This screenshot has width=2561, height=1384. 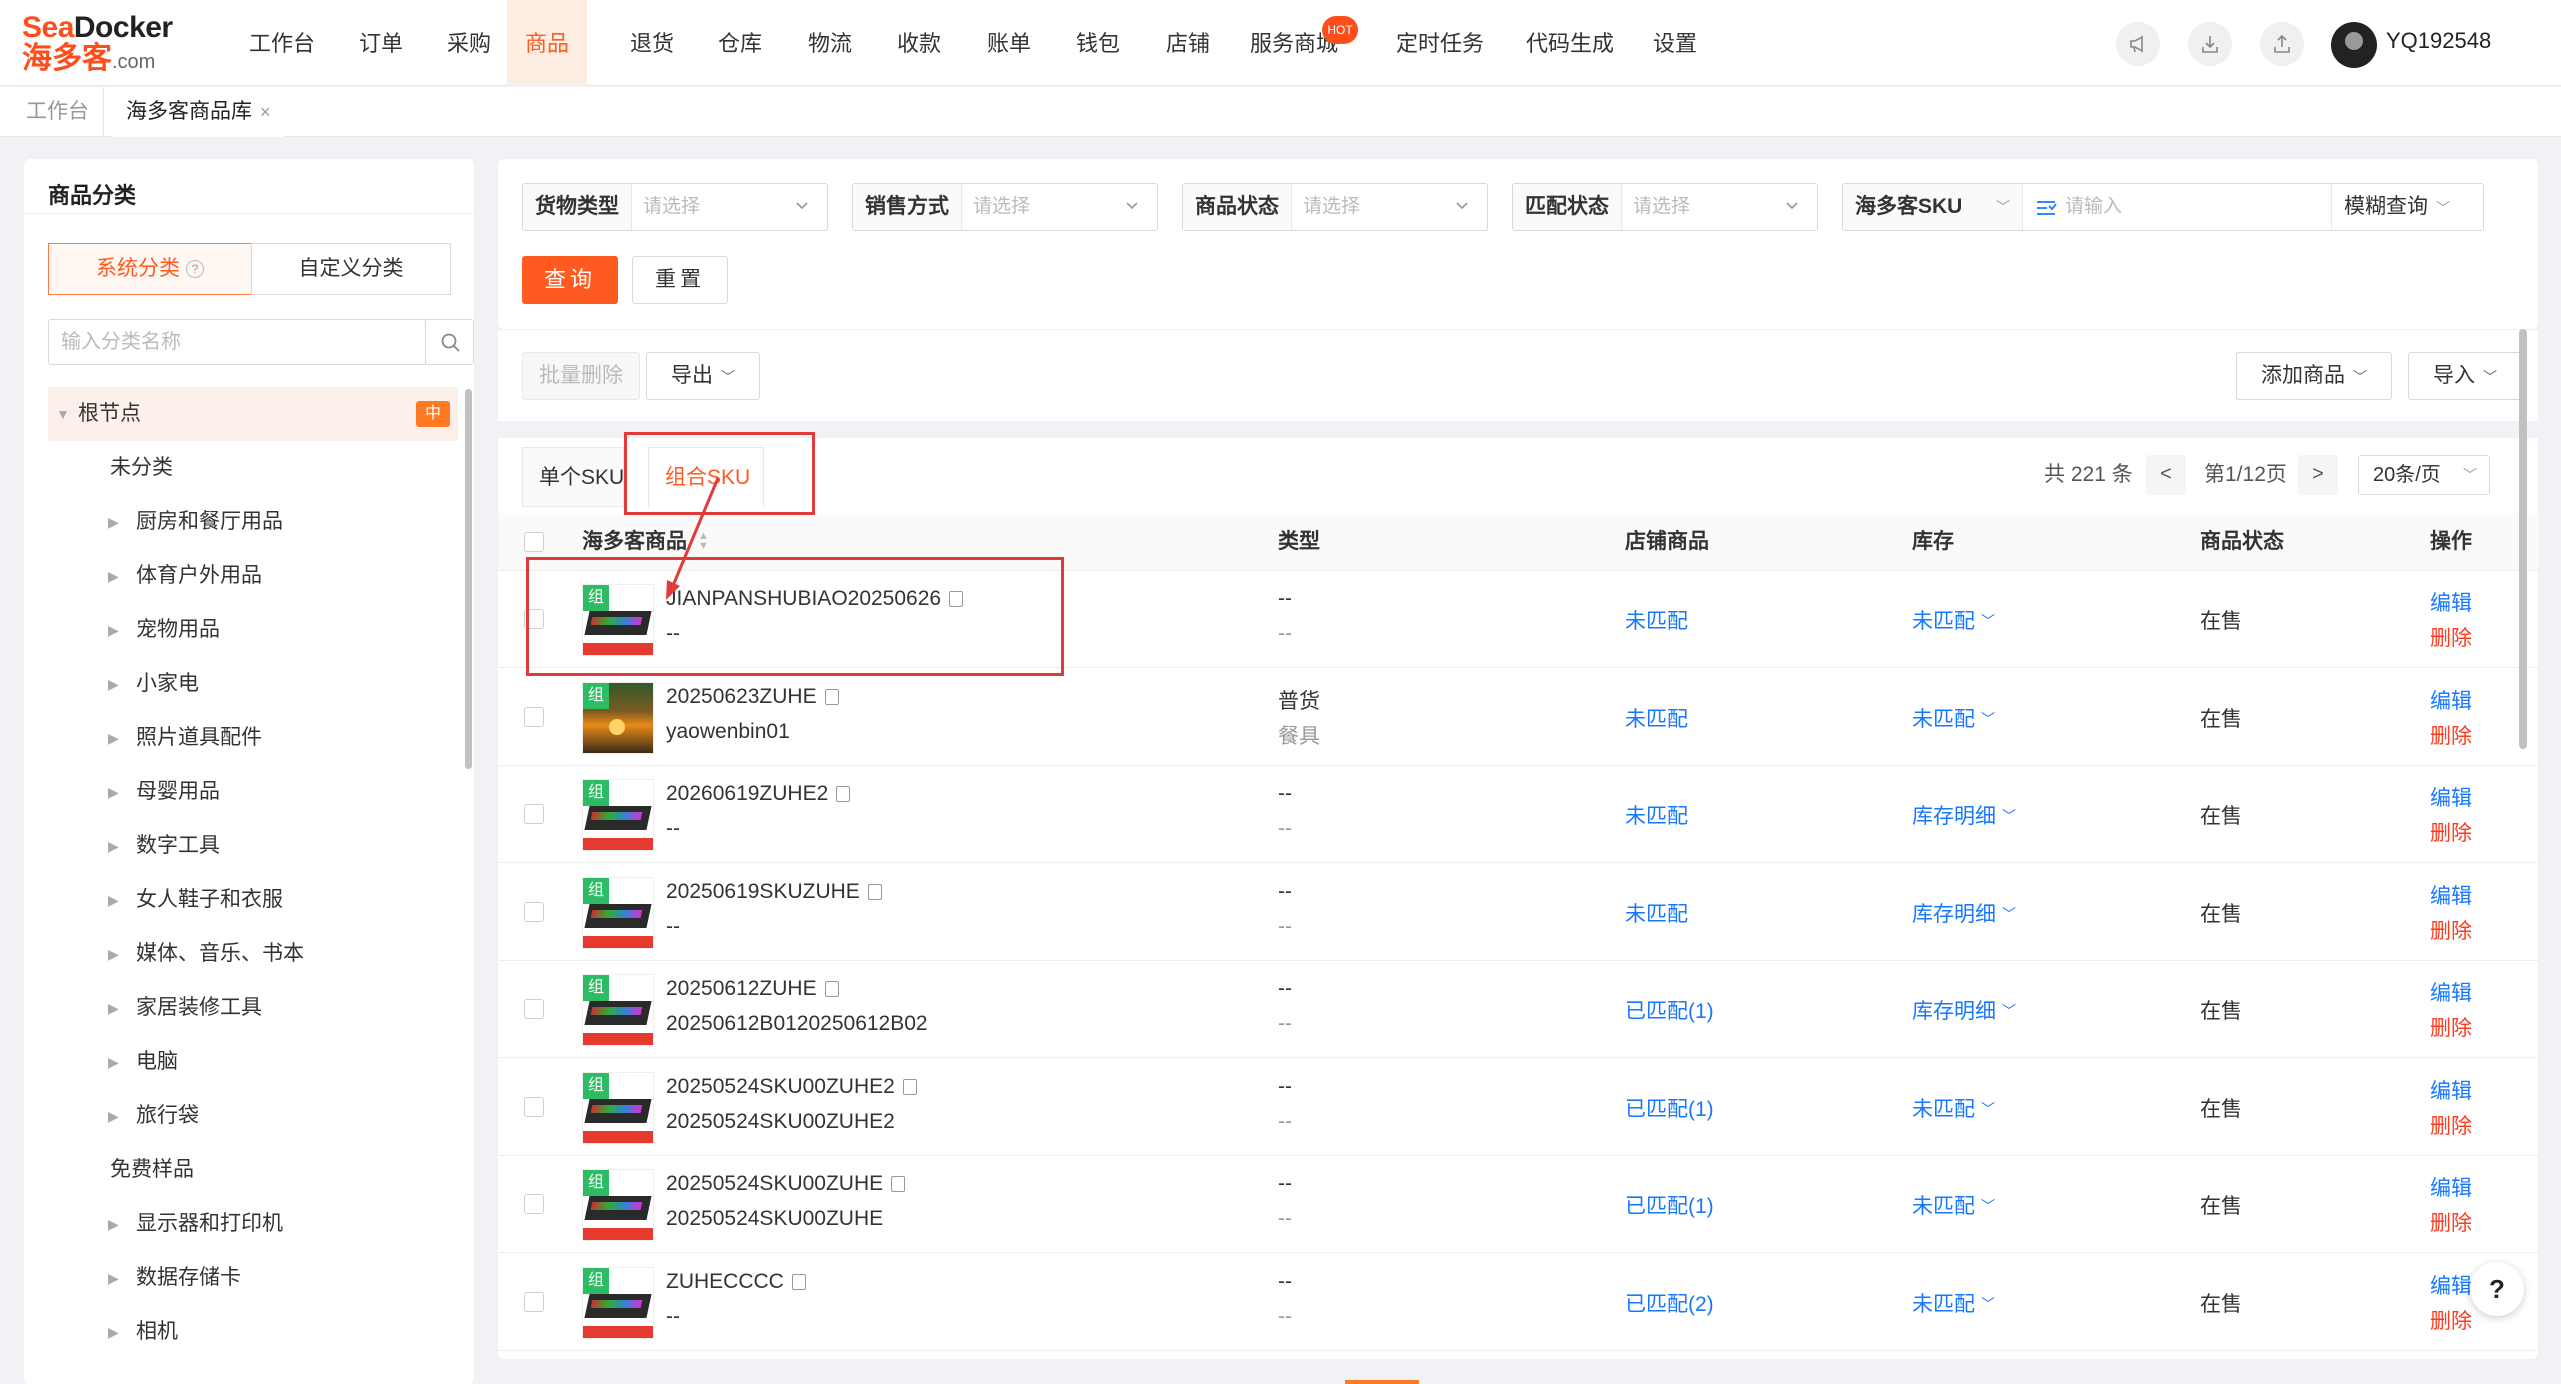 What do you see at coordinates (693, 538) in the screenshot?
I see `annotation-arrow` at bounding box center [693, 538].